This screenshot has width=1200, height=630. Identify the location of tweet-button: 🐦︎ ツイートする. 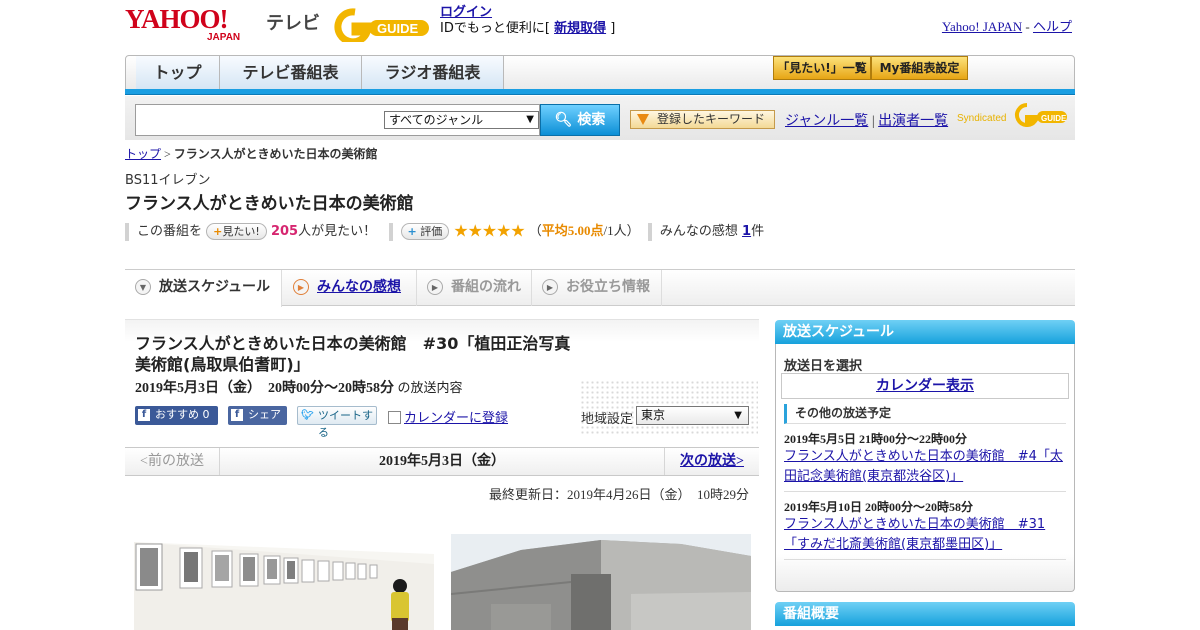
(337, 422).